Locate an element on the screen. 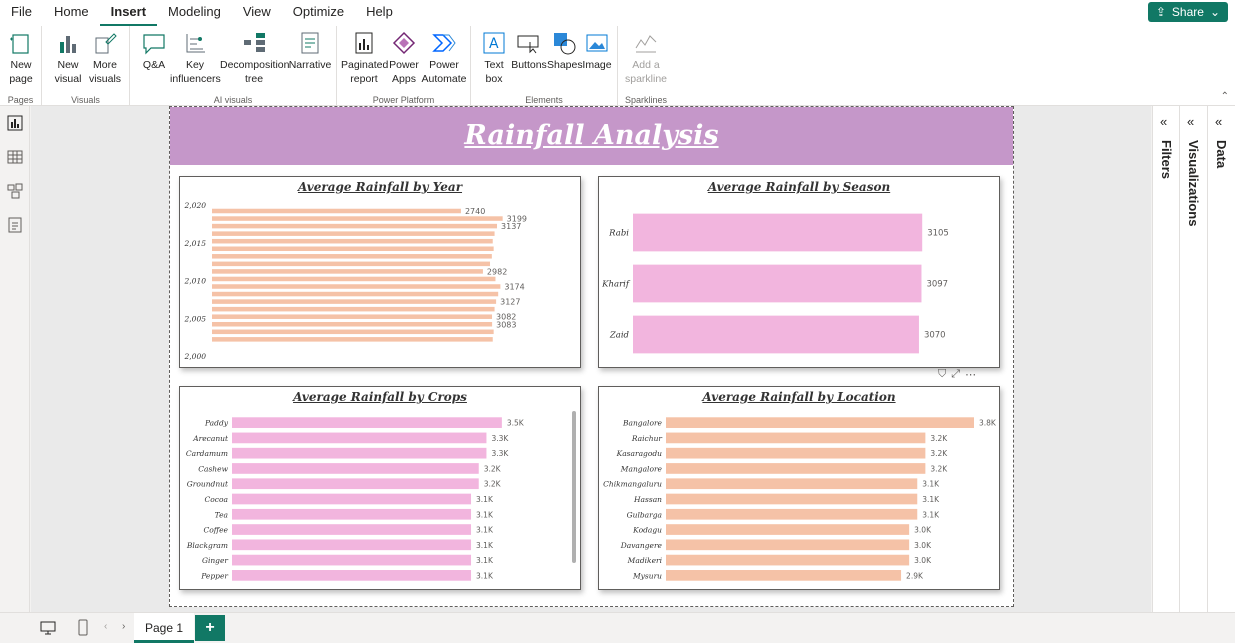  shapes-button: Shapes is located at coordinates (565, 51).